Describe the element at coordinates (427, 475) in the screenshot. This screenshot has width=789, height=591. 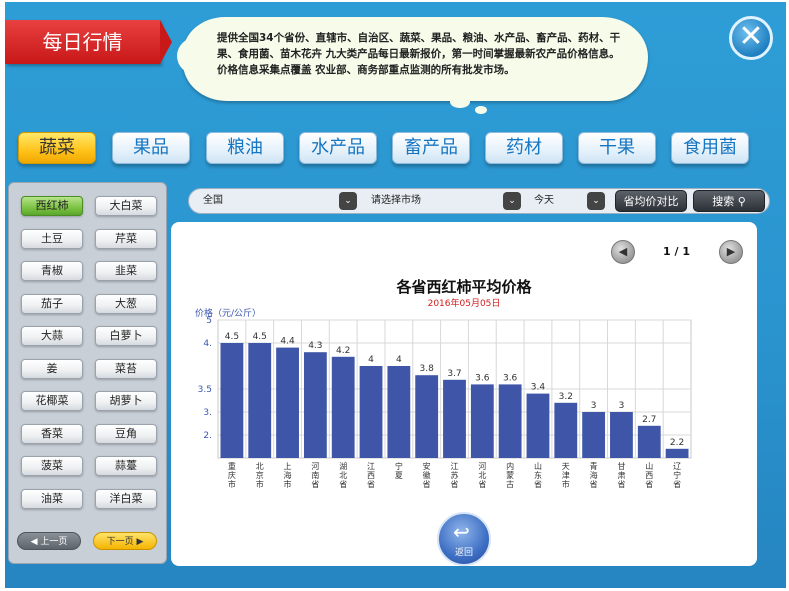
I see `x-tick-label: 安徽省` at that location.